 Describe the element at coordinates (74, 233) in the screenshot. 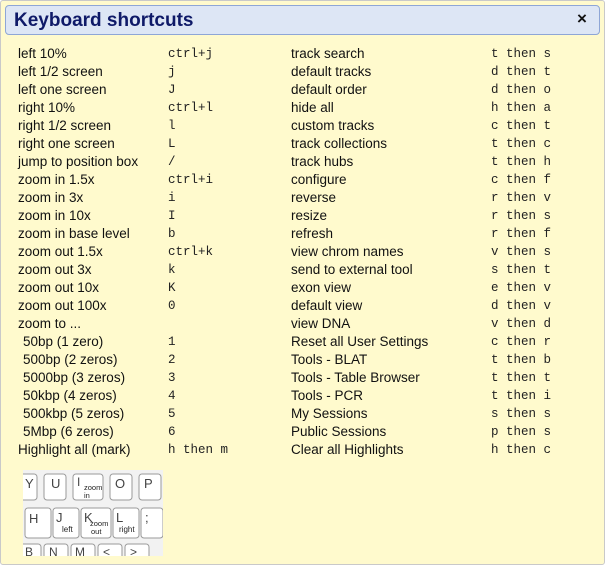

I see `shortcut-label: zoom in base level` at that location.